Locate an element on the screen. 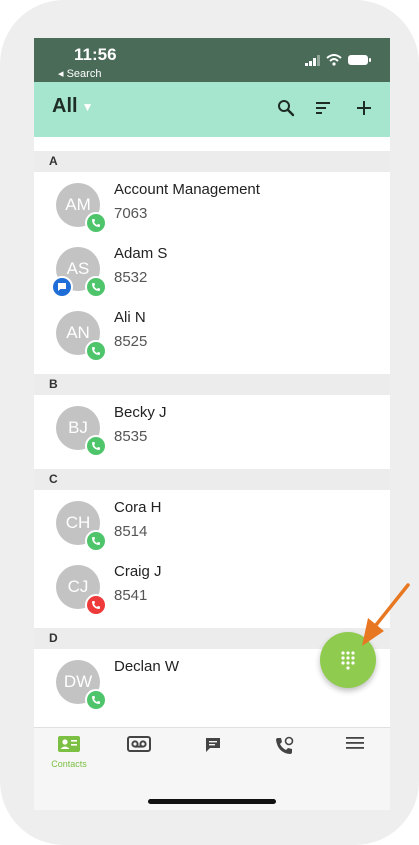  annotation-arrow-icon is located at coordinates (386, 614).